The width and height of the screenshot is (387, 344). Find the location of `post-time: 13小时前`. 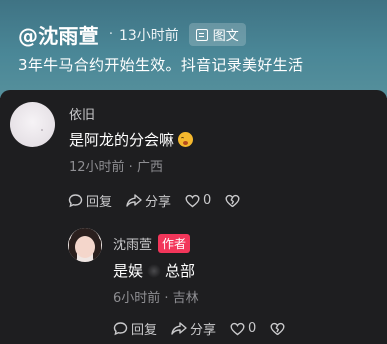

post-time: 13小时前 is located at coordinates (148, 35).